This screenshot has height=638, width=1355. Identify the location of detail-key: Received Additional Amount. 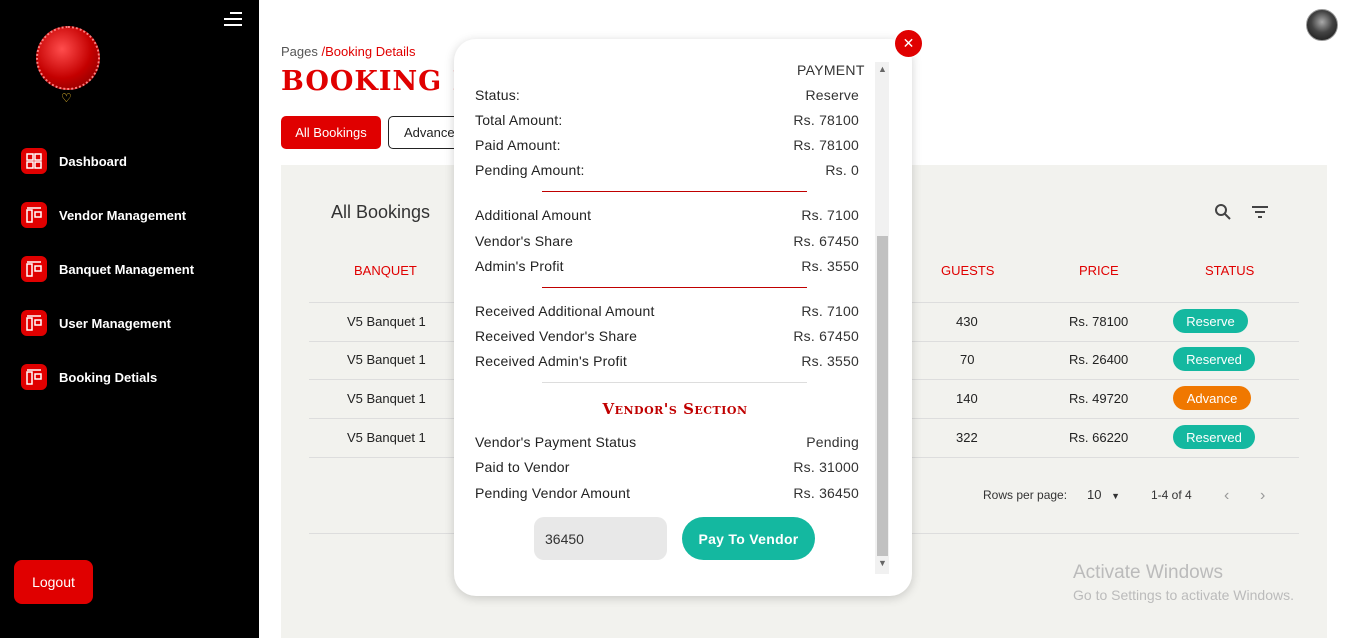
(565, 311).